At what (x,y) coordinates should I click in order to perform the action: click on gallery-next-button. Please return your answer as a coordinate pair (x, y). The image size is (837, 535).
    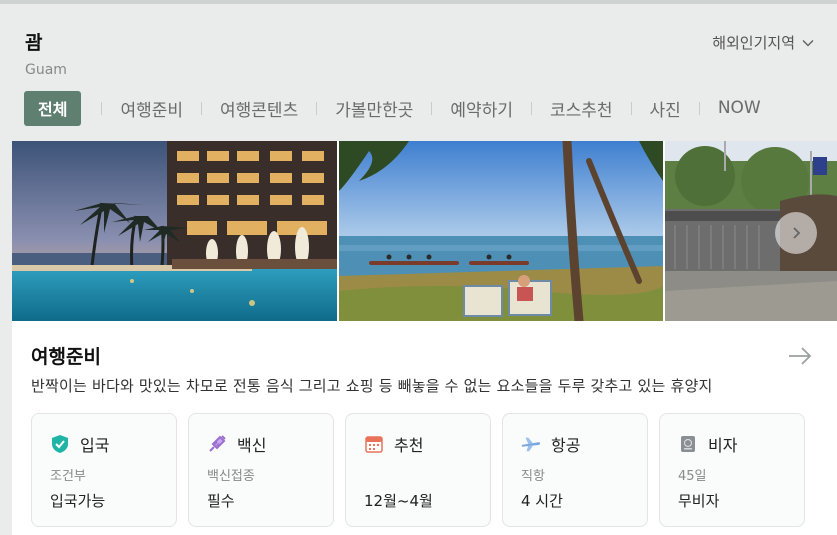
    Looking at the image, I should click on (796, 233).